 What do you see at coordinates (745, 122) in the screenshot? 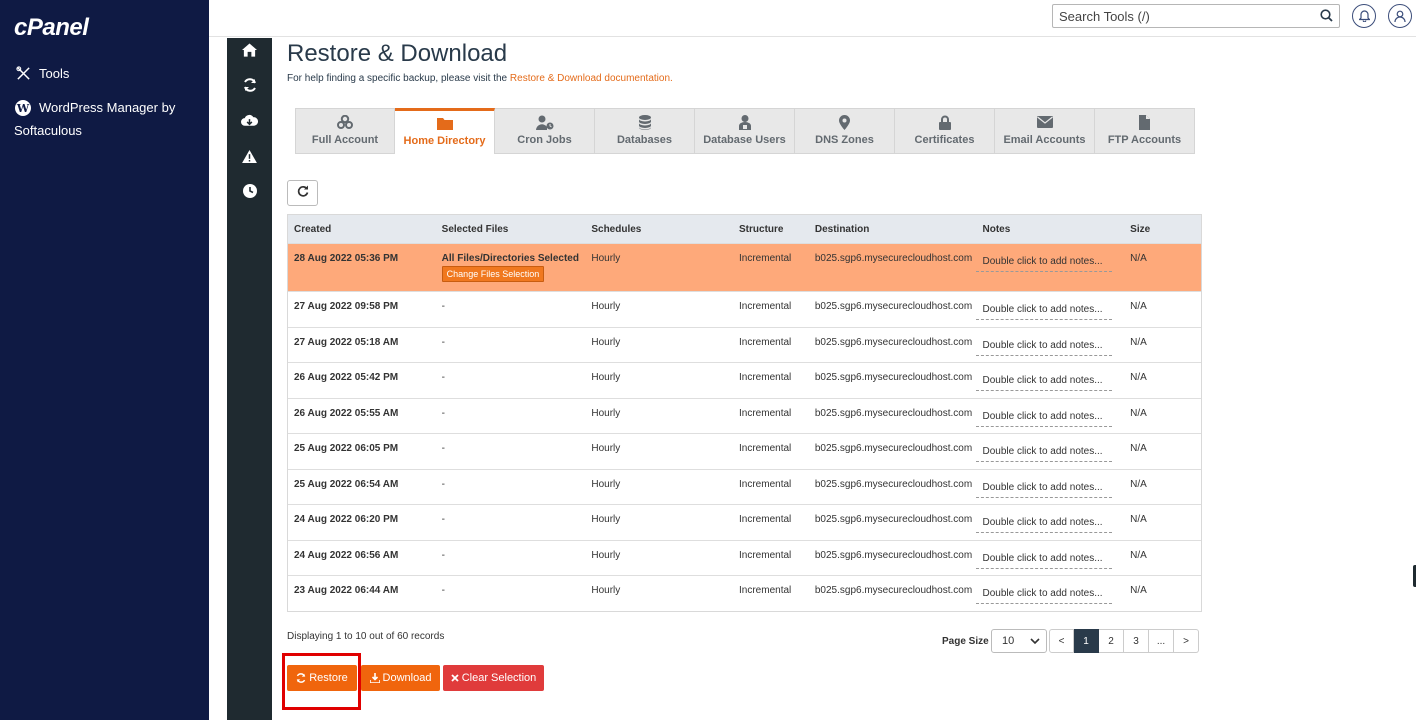
I see `database-user-icon` at bounding box center [745, 122].